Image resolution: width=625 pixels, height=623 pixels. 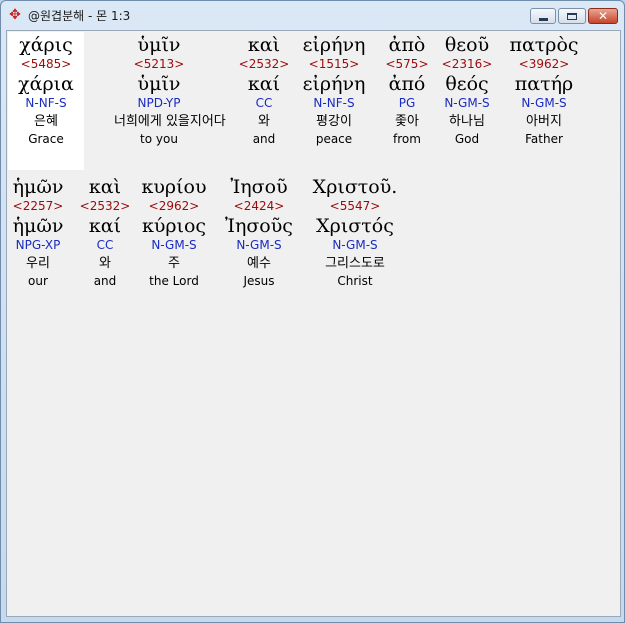 I want to click on lexical-form: χάρια, so click(x=46, y=84).